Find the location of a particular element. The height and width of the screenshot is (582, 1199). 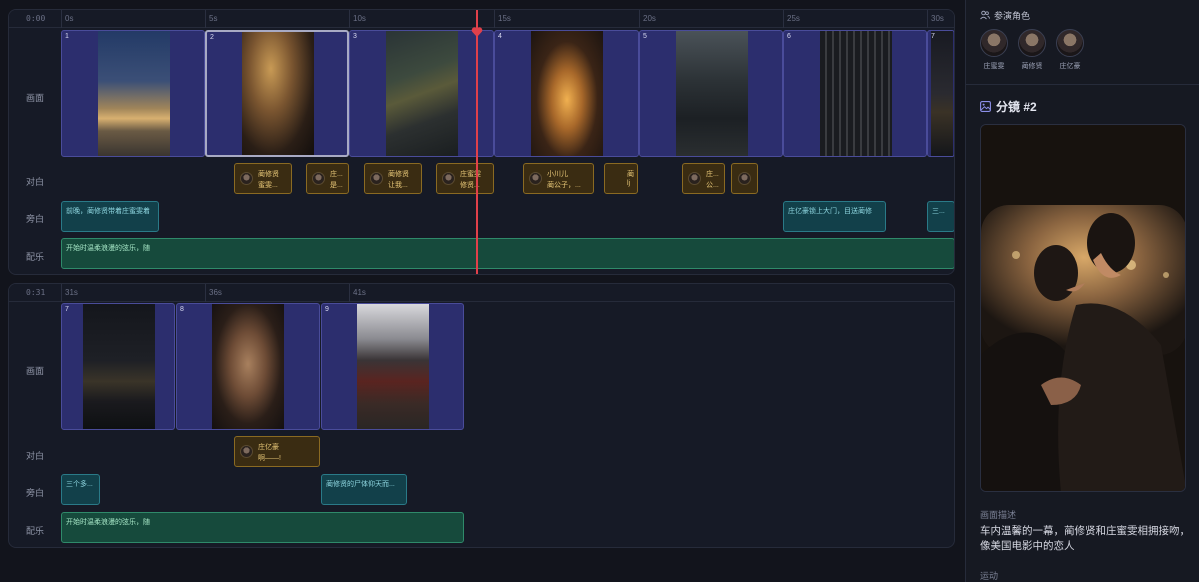

shot-title: 分镜 #2 is located at coordinates (1008, 106).